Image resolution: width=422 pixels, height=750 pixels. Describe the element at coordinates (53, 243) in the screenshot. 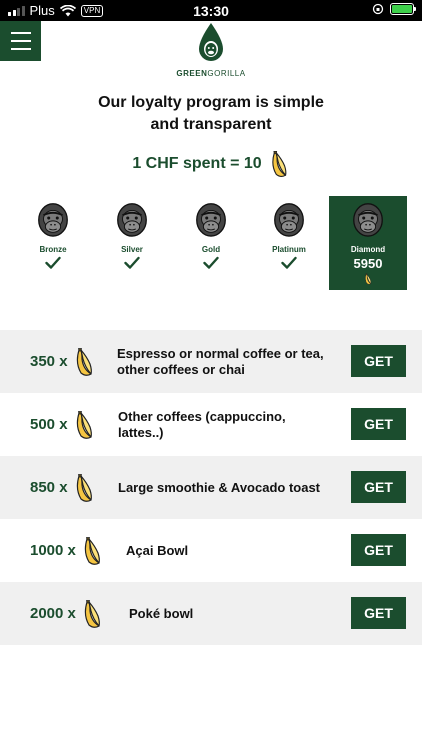

I see `tier-bronze: Bronze` at that location.